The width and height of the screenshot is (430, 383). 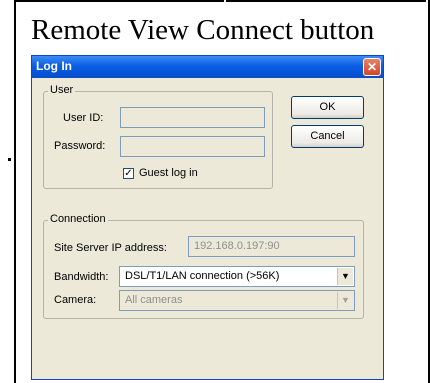 What do you see at coordinates (192, 117) in the screenshot?
I see `user-id-field` at bounding box center [192, 117].